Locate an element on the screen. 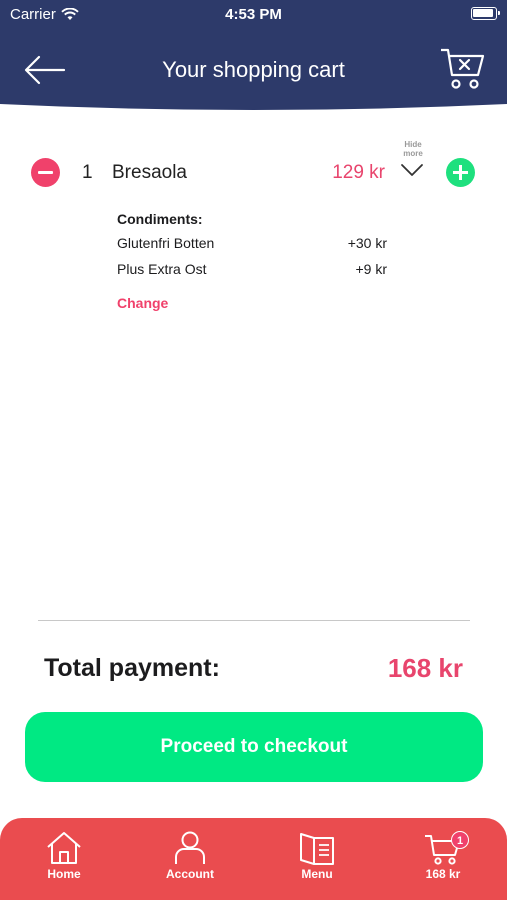 The image size is (507, 900). page-title: Your shopping cart is located at coordinates (253, 69).